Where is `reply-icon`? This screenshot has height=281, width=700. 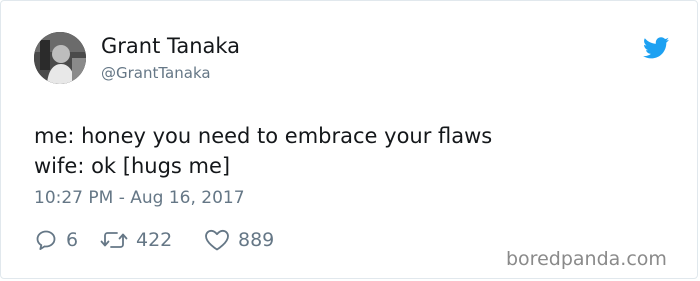
reply-icon is located at coordinates (46, 240).